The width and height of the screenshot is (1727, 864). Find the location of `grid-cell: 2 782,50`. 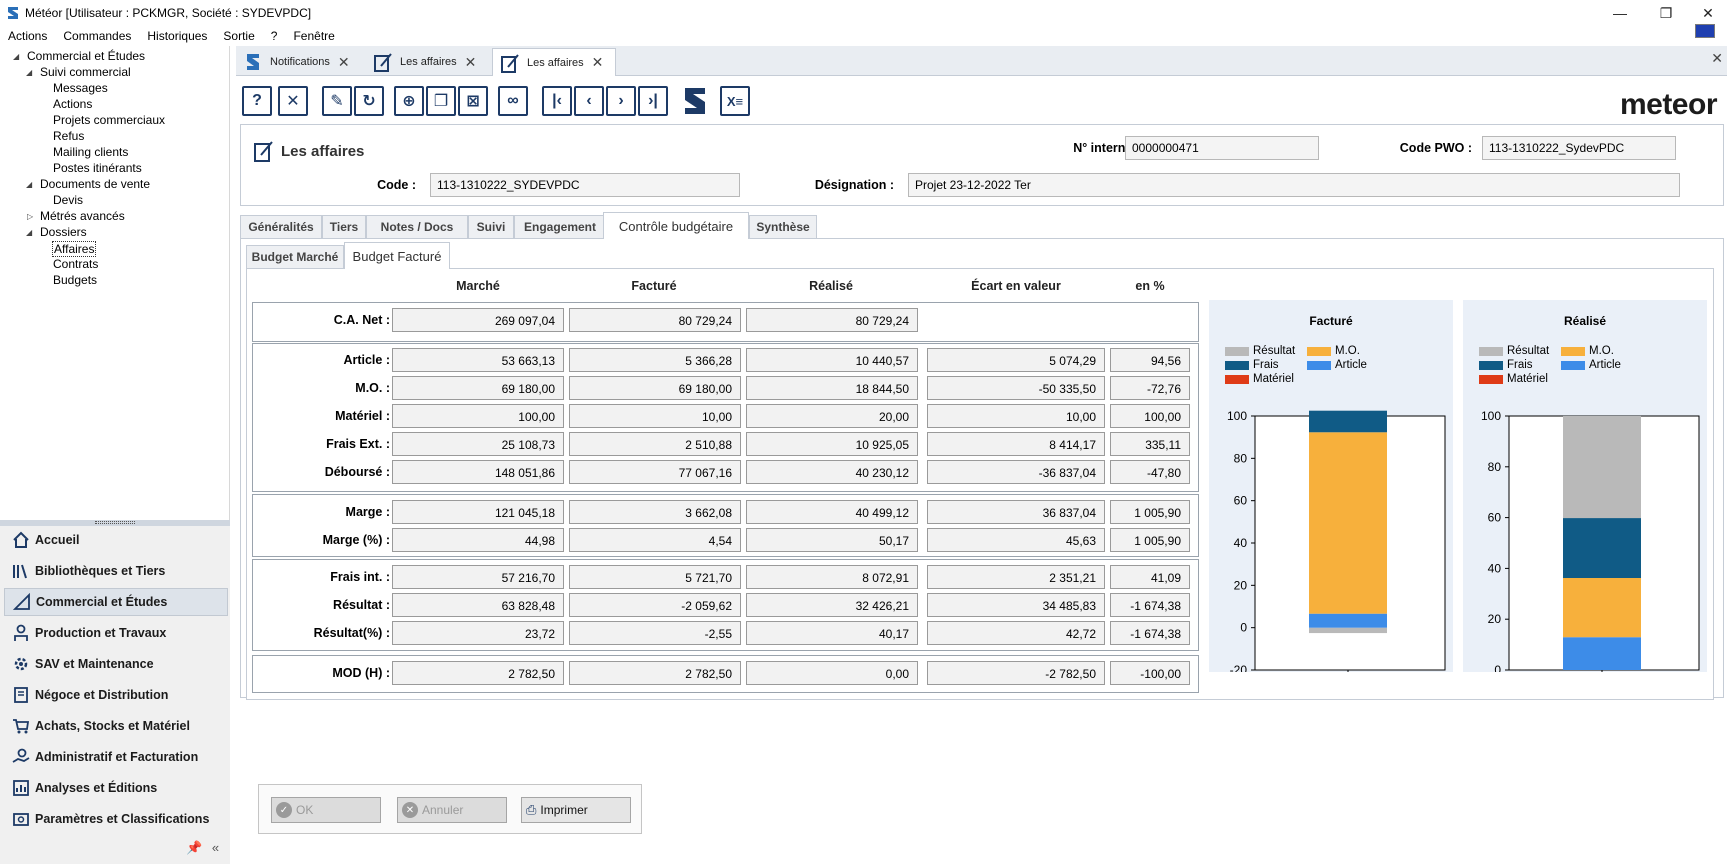

grid-cell: 2 782,50 is located at coordinates (655, 673).